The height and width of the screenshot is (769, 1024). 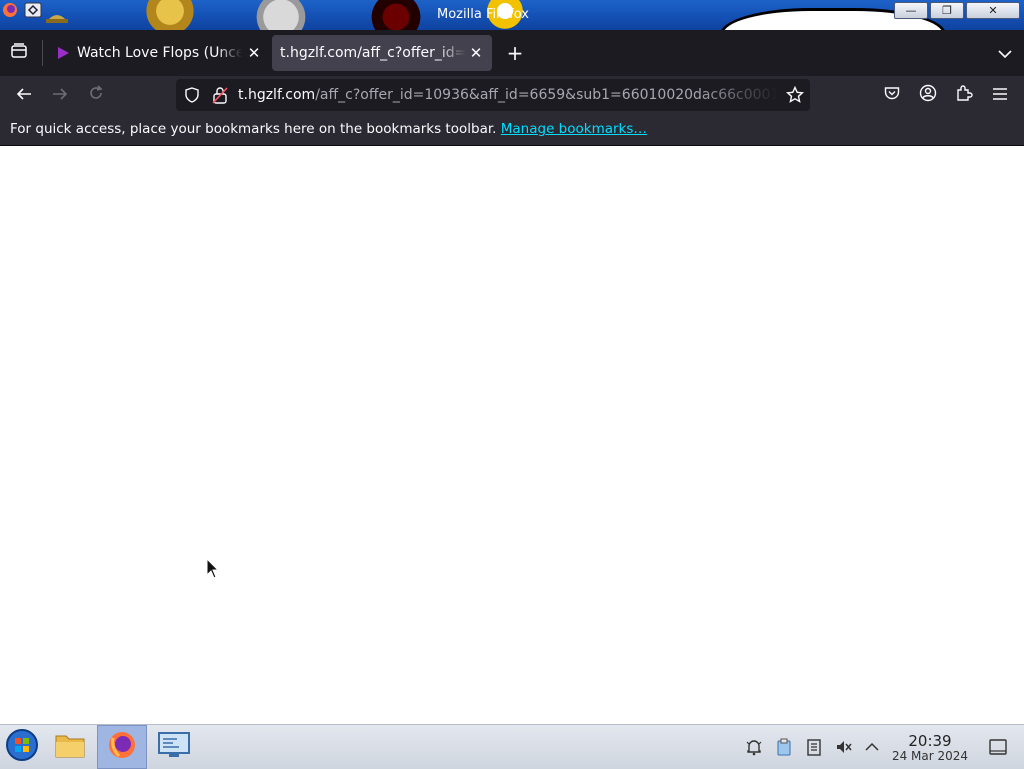 What do you see at coordinates (998, 747) in the screenshot?
I see `show-desktop-icon` at bounding box center [998, 747].